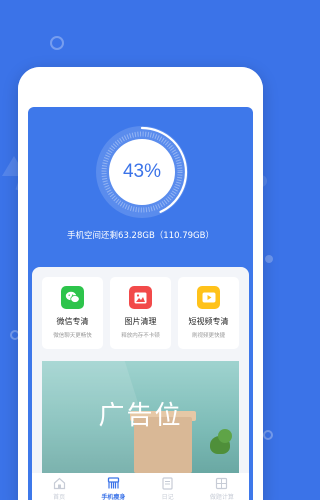 The width and height of the screenshot is (320, 500). Describe the element at coordinates (113, 497) in the screenshot. I see `tab-label: 手机瘦身` at that location.